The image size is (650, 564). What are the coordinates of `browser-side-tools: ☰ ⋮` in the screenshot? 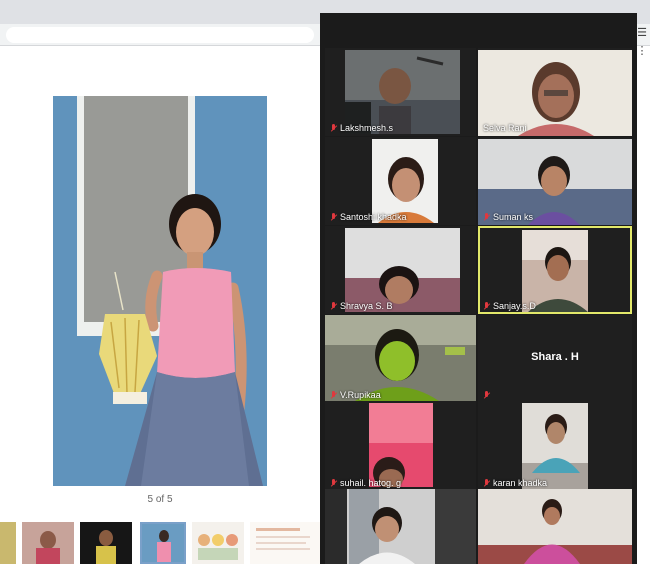 It's located at (642, 46).